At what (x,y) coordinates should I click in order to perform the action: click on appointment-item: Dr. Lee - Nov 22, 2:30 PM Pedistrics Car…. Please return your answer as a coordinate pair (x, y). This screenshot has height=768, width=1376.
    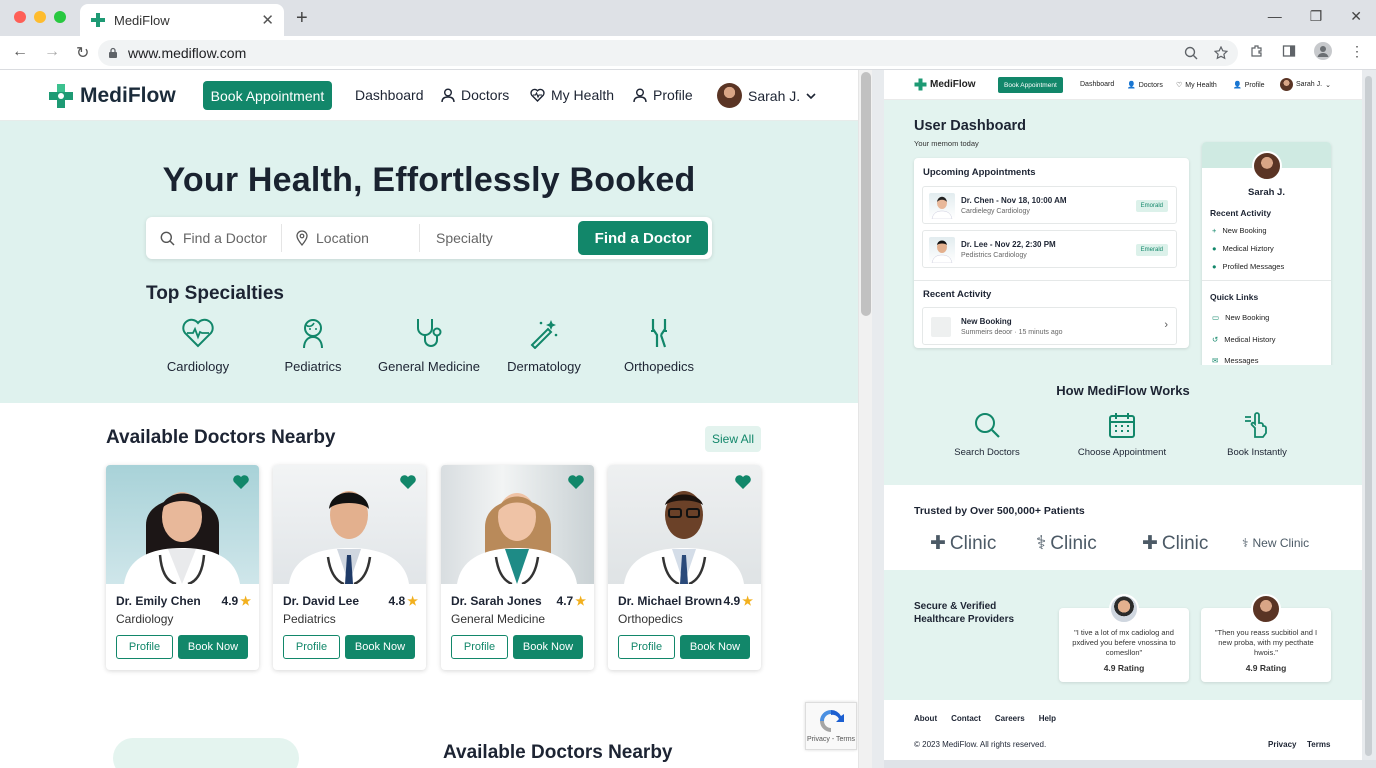
    Looking at the image, I should click on (1049, 249).